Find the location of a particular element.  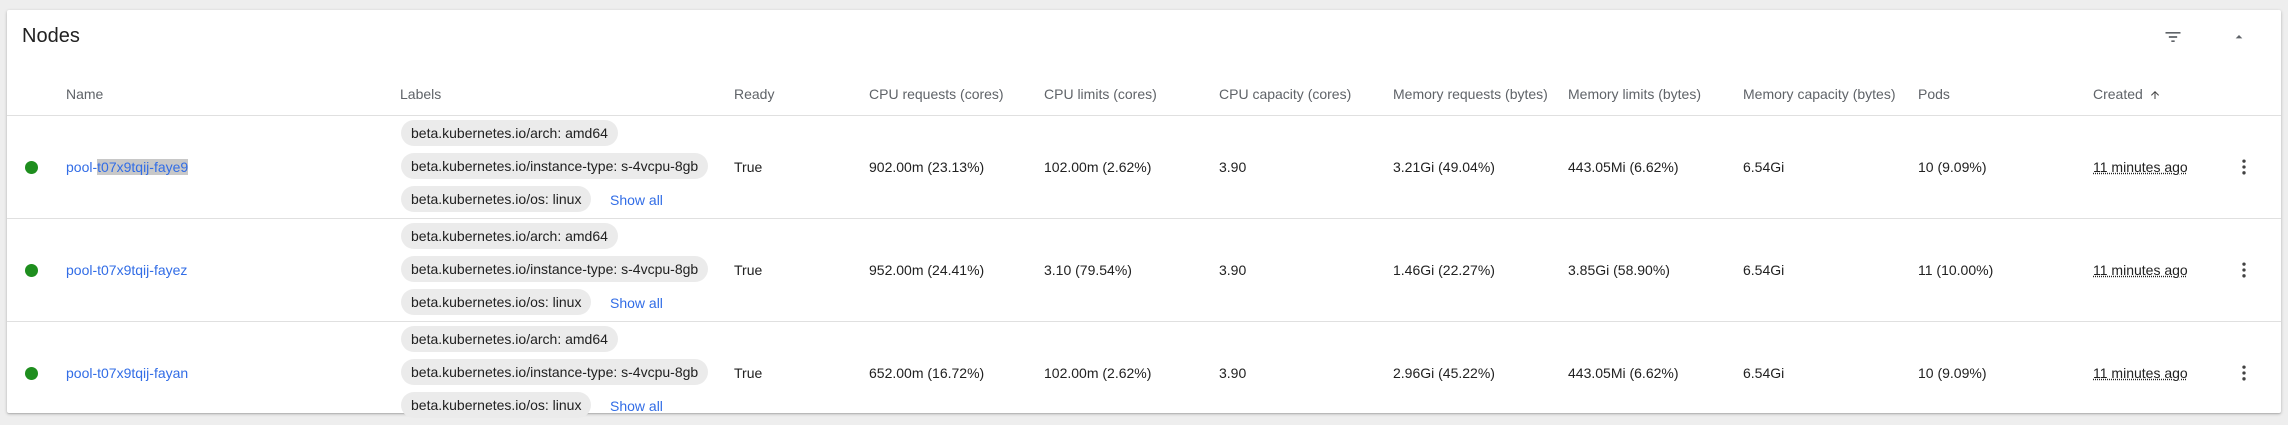

filter-button is located at coordinates (2173, 37).